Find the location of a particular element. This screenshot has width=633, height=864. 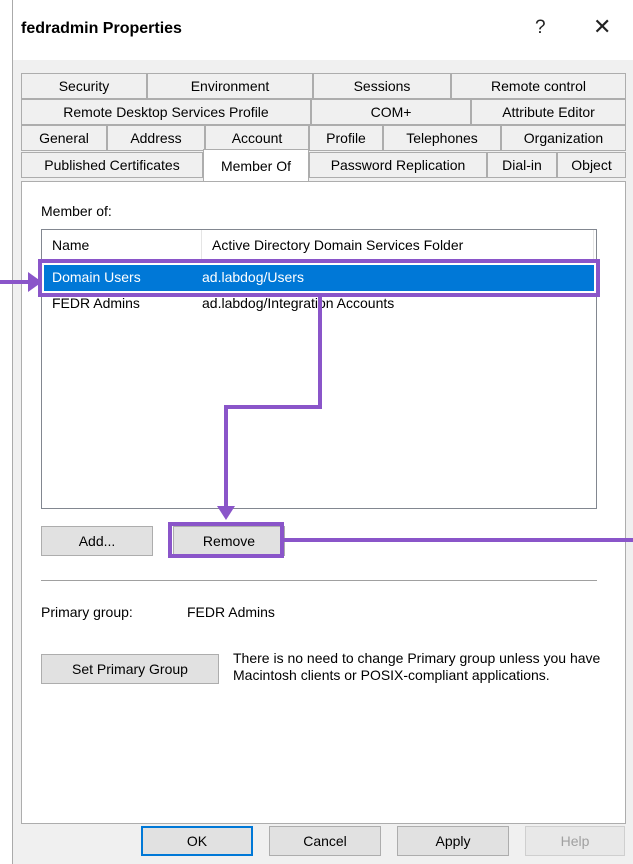

tab-label: Organization is located at coordinates (563, 138).